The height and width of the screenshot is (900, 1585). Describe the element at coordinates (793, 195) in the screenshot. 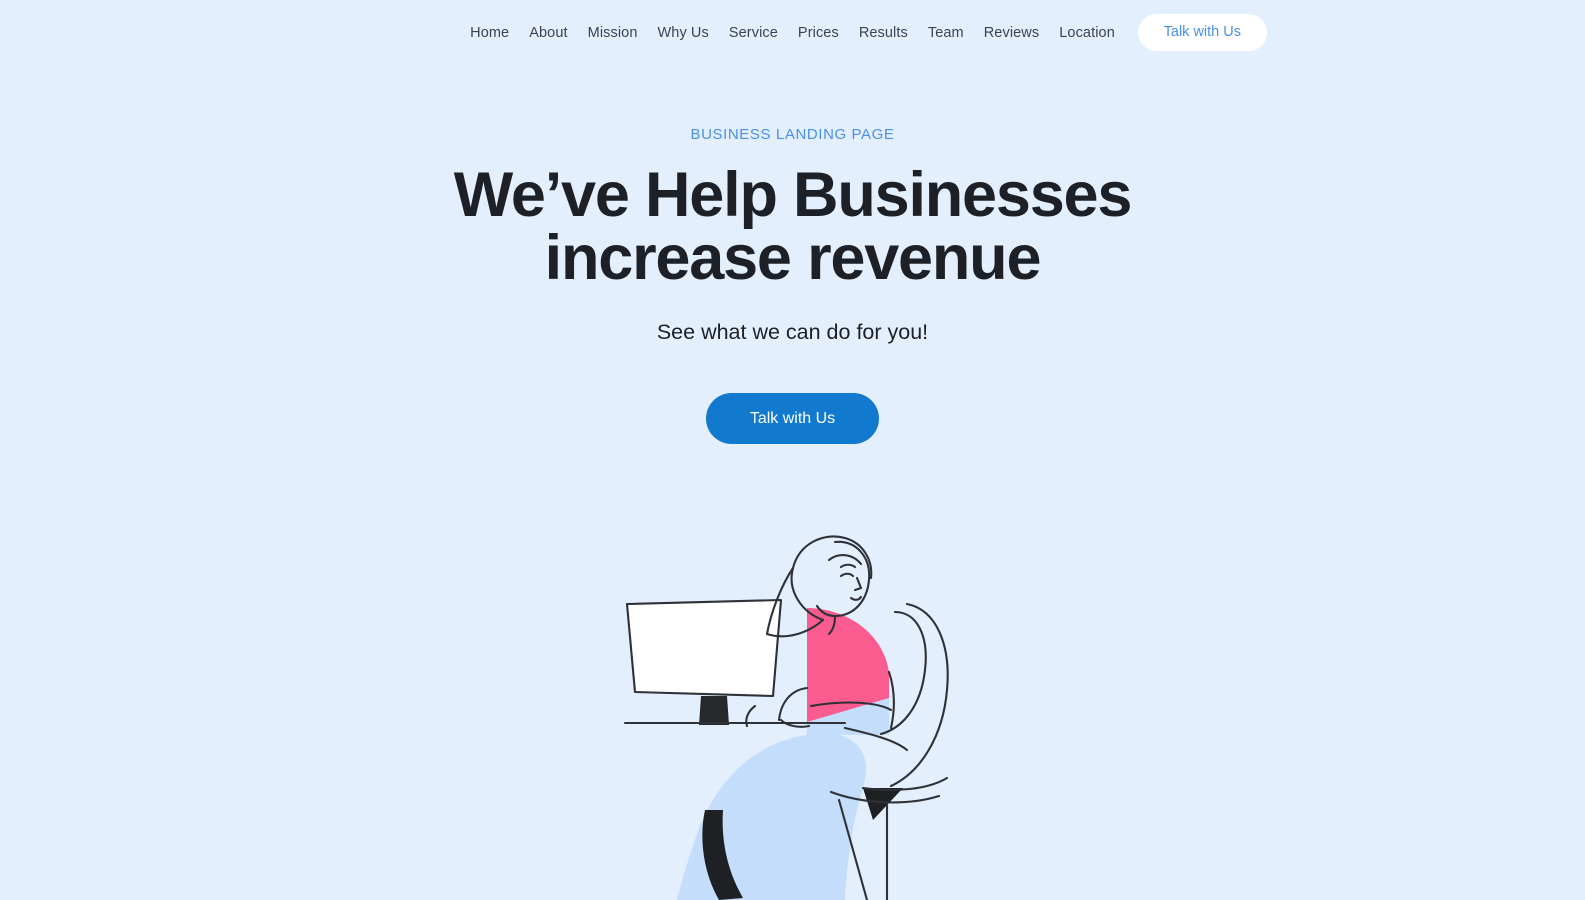

I see `hero-headline-line-1: We’ve Help Businesses` at that location.